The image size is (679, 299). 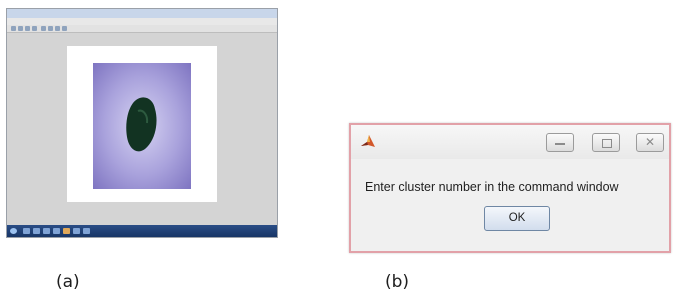 What do you see at coordinates (27, 28) in the screenshot?
I see `save-icon` at bounding box center [27, 28].